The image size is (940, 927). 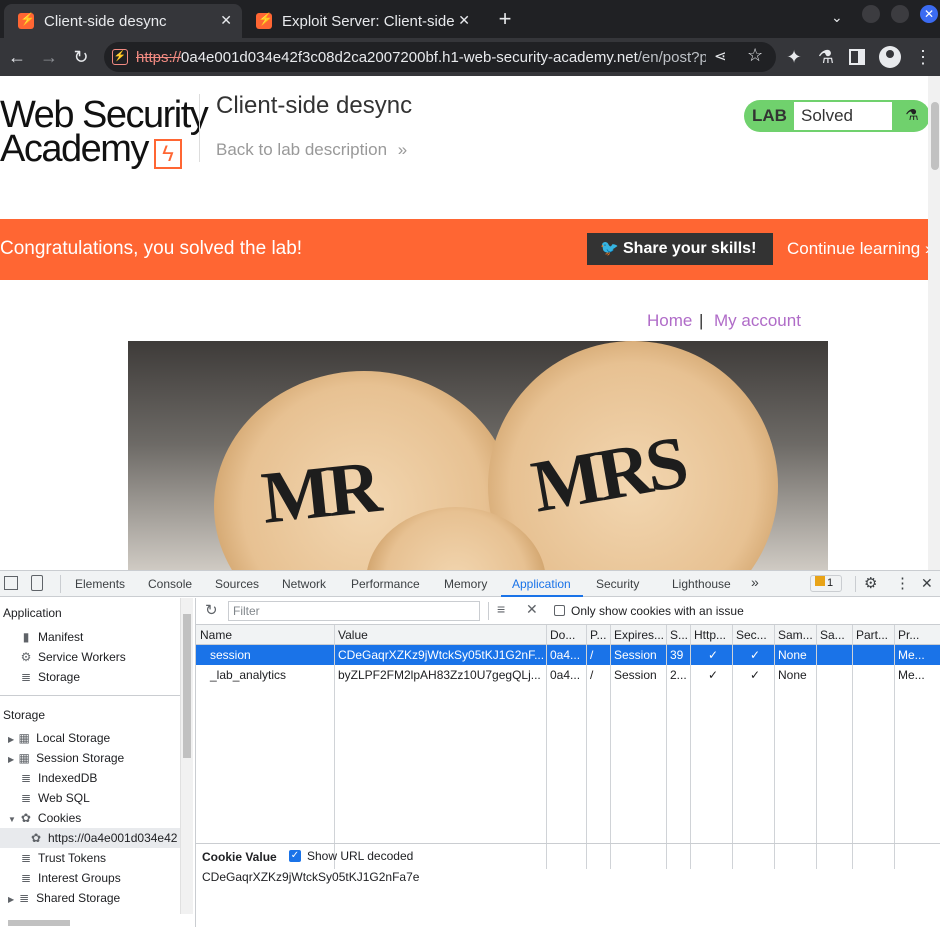 What do you see at coordinates (11, 583) in the screenshot?
I see `inspect-element-icon` at bounding box center [11, 583].